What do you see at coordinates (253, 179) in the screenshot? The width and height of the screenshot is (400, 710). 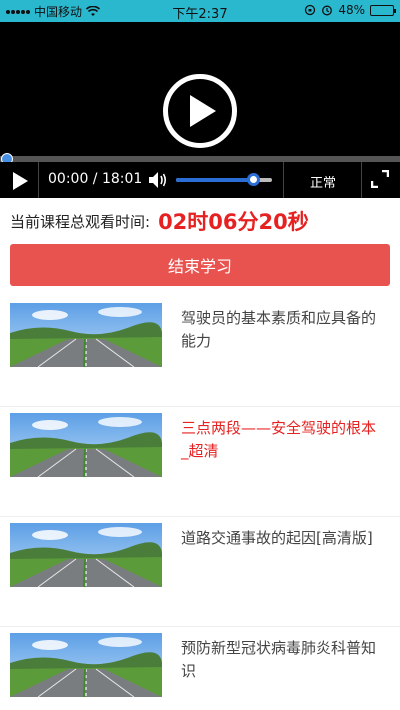 I see `volume-handle` at bounding box center [253, 179].